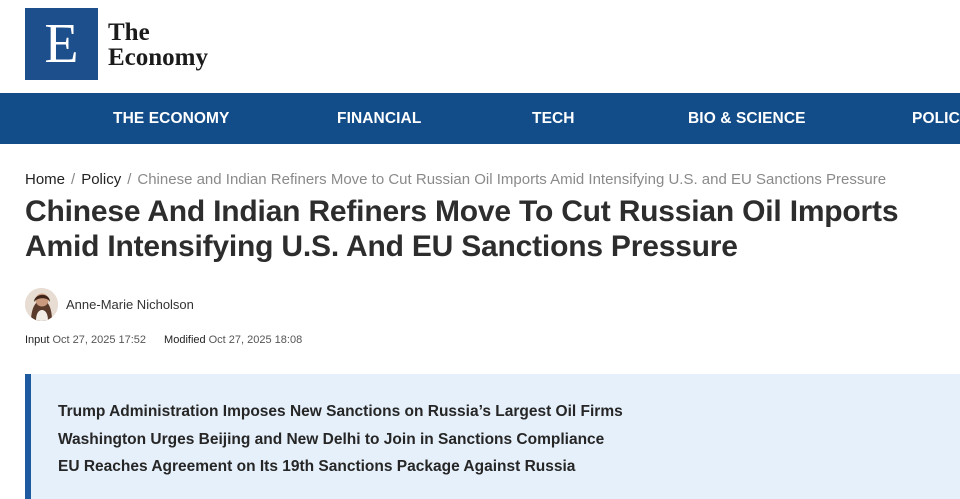  What do you see at coordinates (45, 179) in the screenshot?
I see `breadcrumb-home: Home` at bounding box center [45, 179].